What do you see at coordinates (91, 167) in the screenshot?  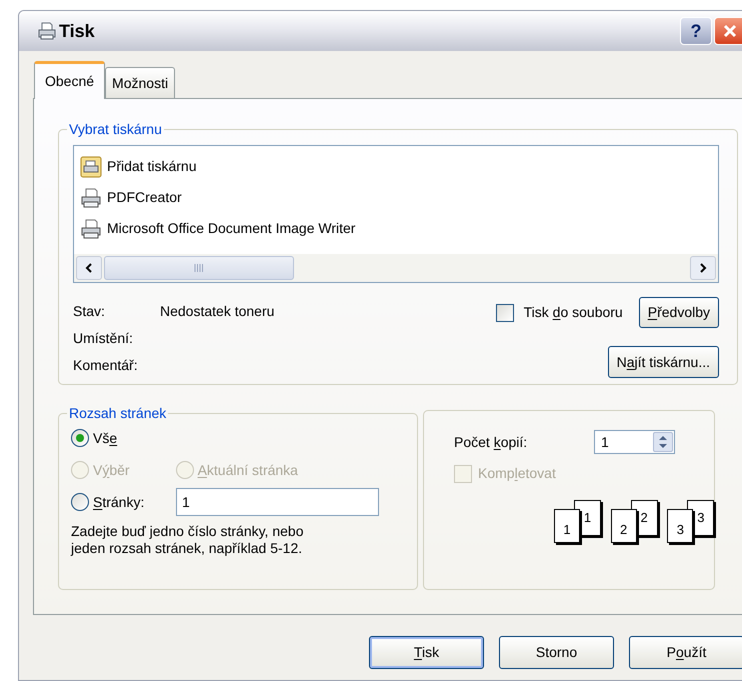 I see `add-printer-icon` at bounding box center [91, 167].